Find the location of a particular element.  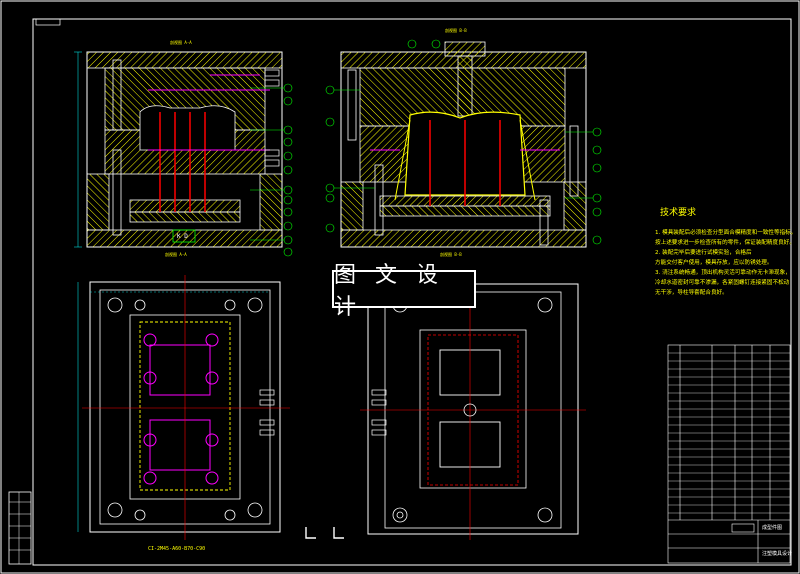

notes-line: 2. 装配完毕后要进行试模实验，合格后 is located at coordinates (703, 253).